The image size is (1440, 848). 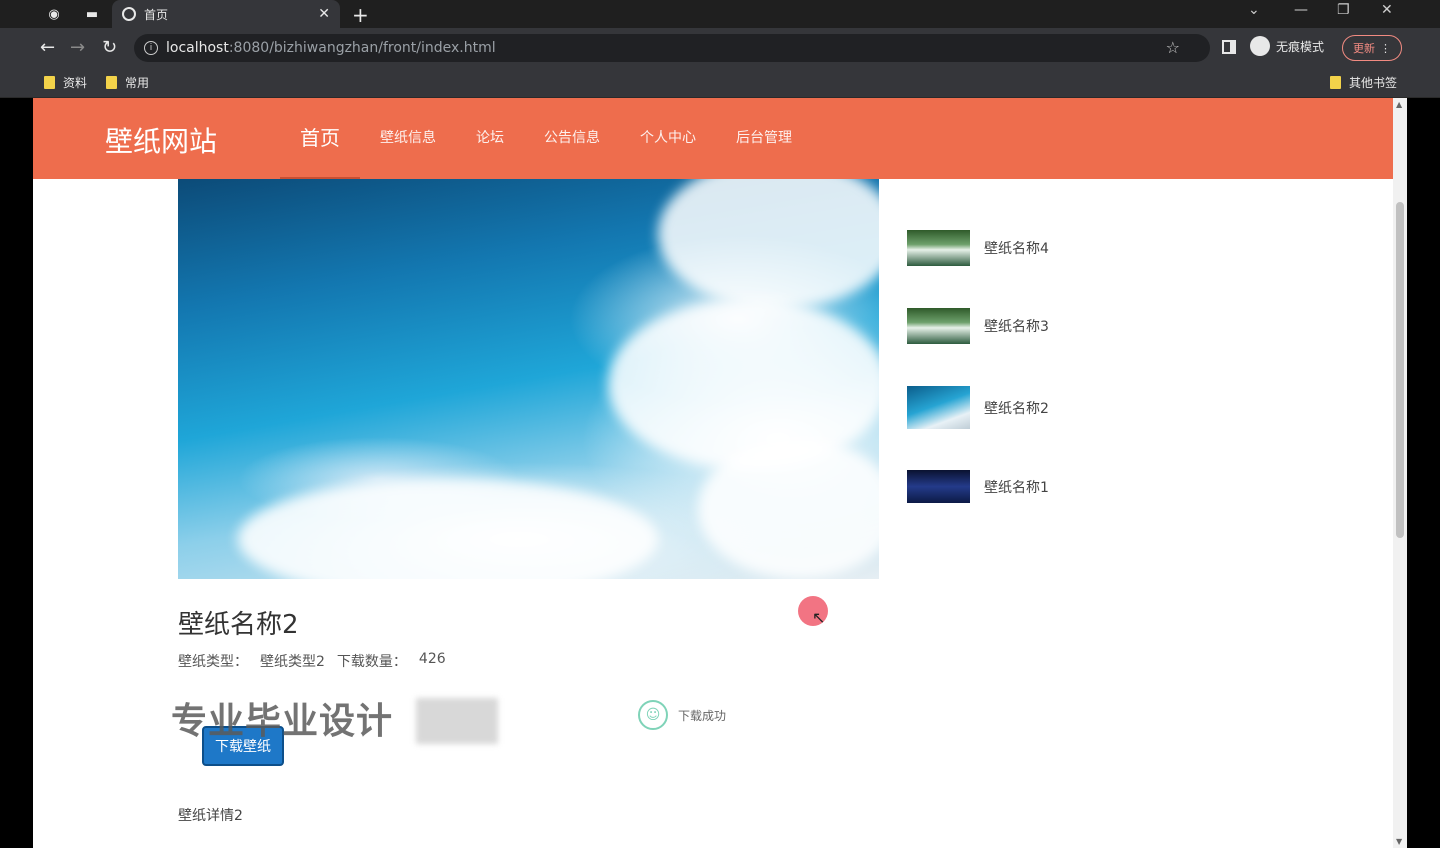 I want to click on back-button: ←, so click(x=47, y=47).